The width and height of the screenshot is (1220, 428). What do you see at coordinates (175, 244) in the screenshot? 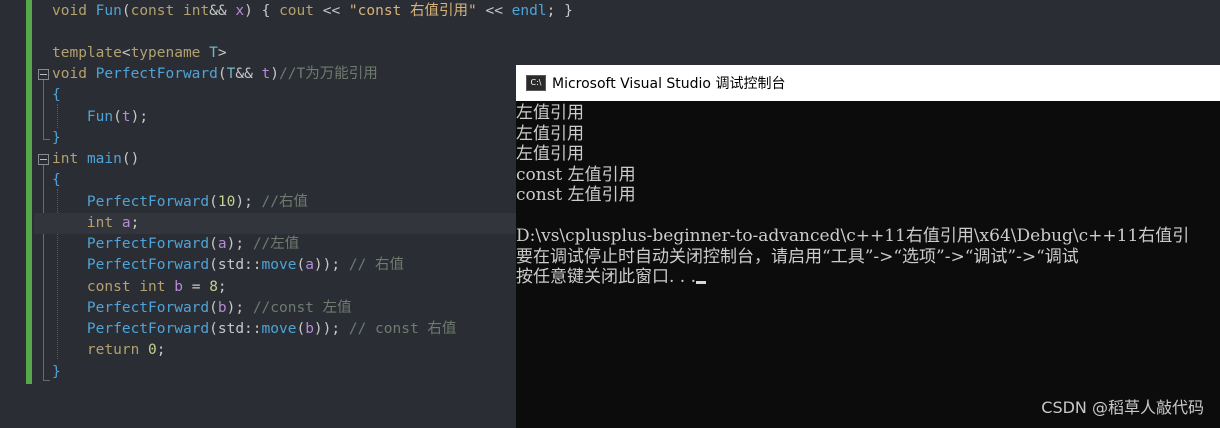
I see `code-line-call-a: PerfectForward(a); //左值` at bounding box center [175, 244].